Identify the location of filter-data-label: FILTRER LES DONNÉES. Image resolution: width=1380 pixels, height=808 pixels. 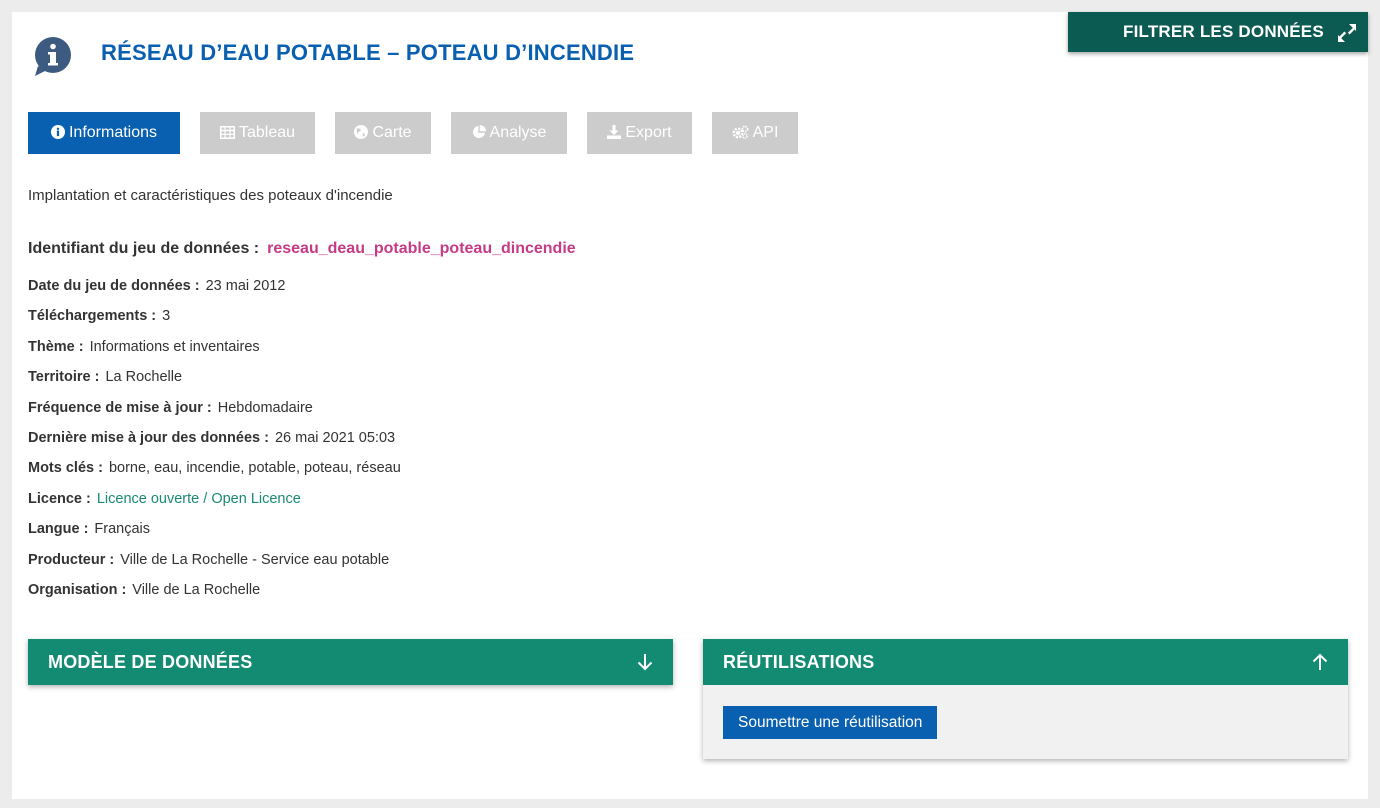
(1223, 31).